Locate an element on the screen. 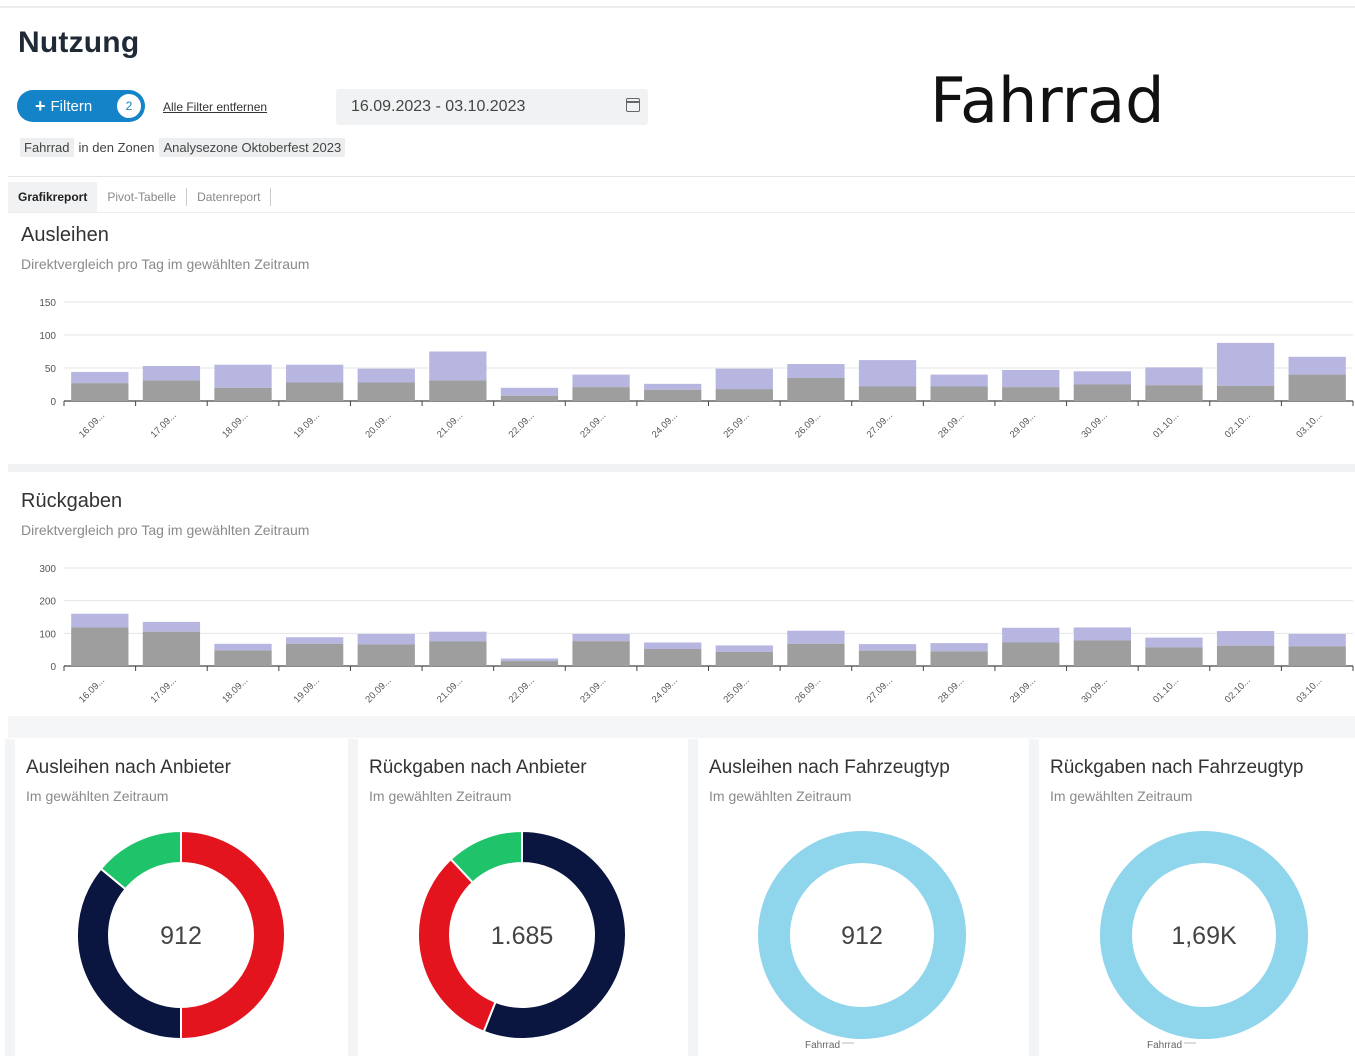 This screenshot has width=1355, height=1056. tab-datenreport: Datenreport is located at coordinates (228, 197).